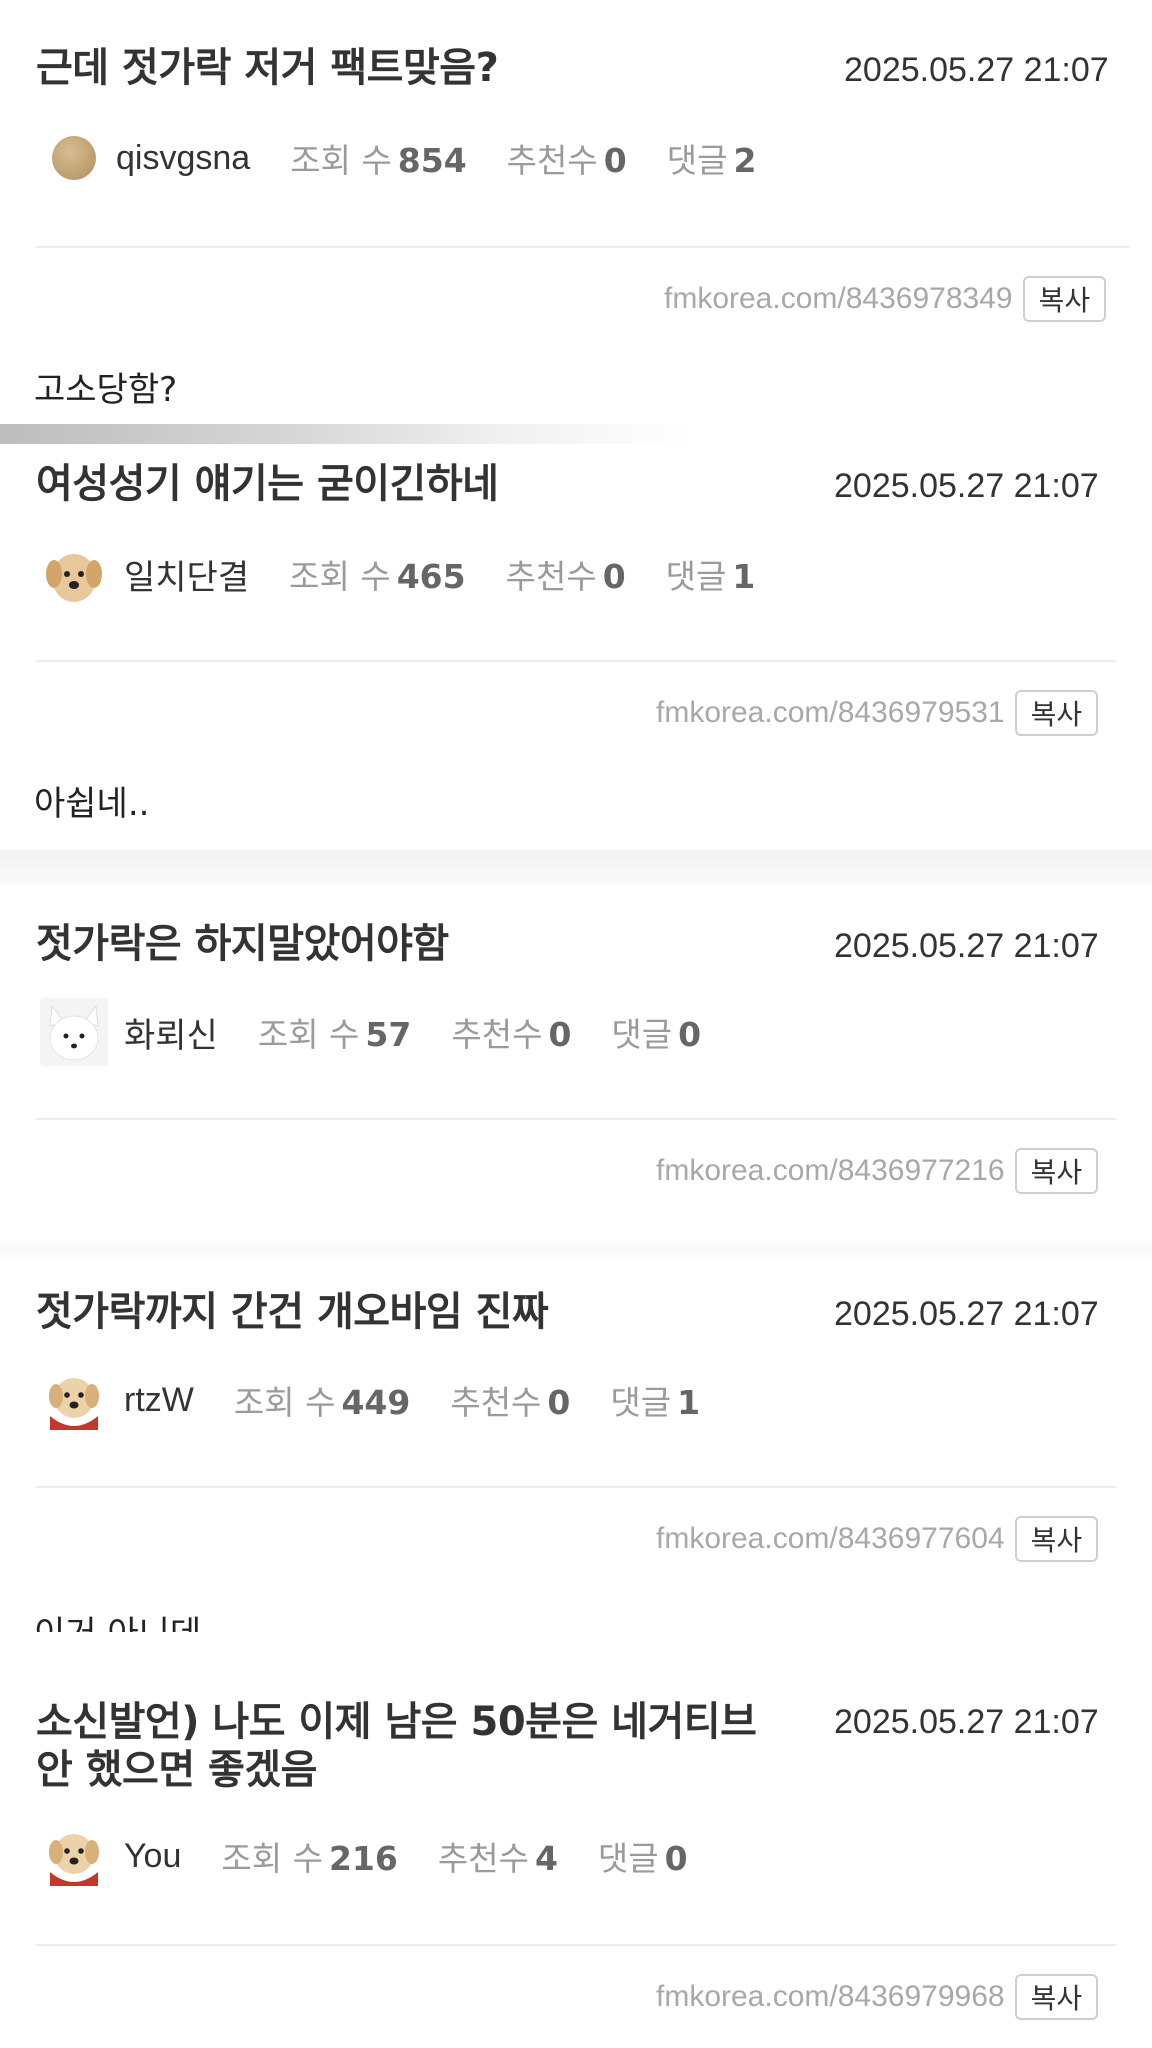 This screenshot has height=2048, width=1152. I want to click on post-url: fmkorea.com/8436978349, so click(838, 299).